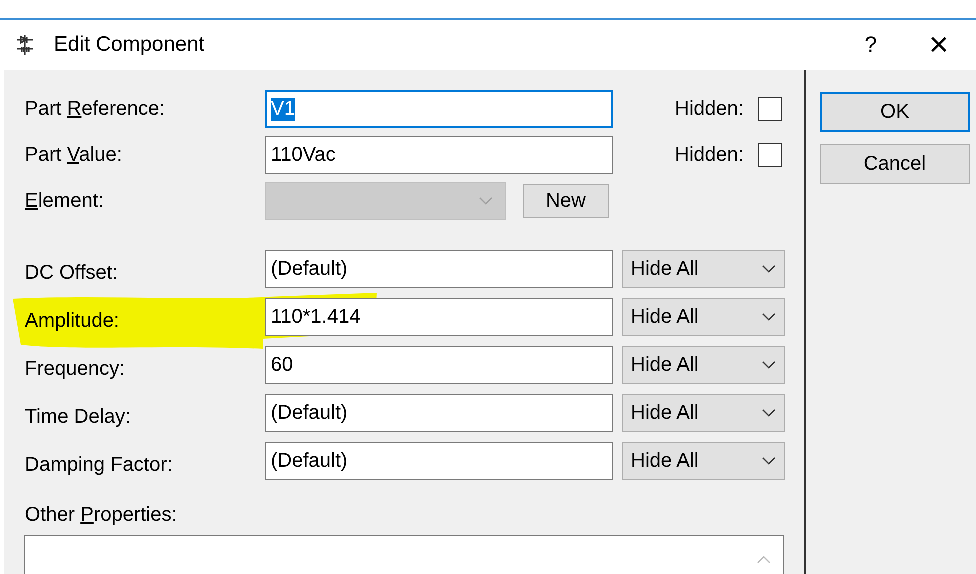 The height and width of the screenshot is (574, 976). What do you see at coordinates (75, 369) in the screenshot?
I see `field-label: Frequency:` at bounding box center [75, 369].